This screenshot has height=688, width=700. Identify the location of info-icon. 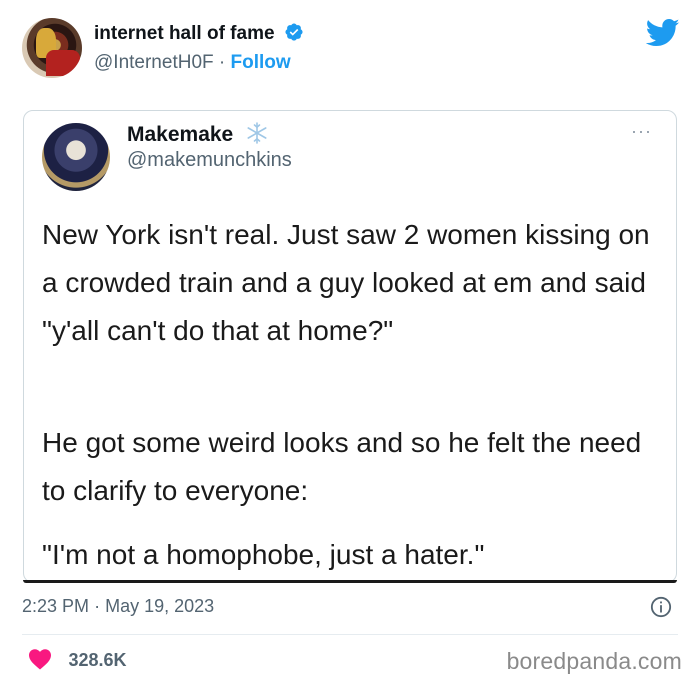
(661, 607).